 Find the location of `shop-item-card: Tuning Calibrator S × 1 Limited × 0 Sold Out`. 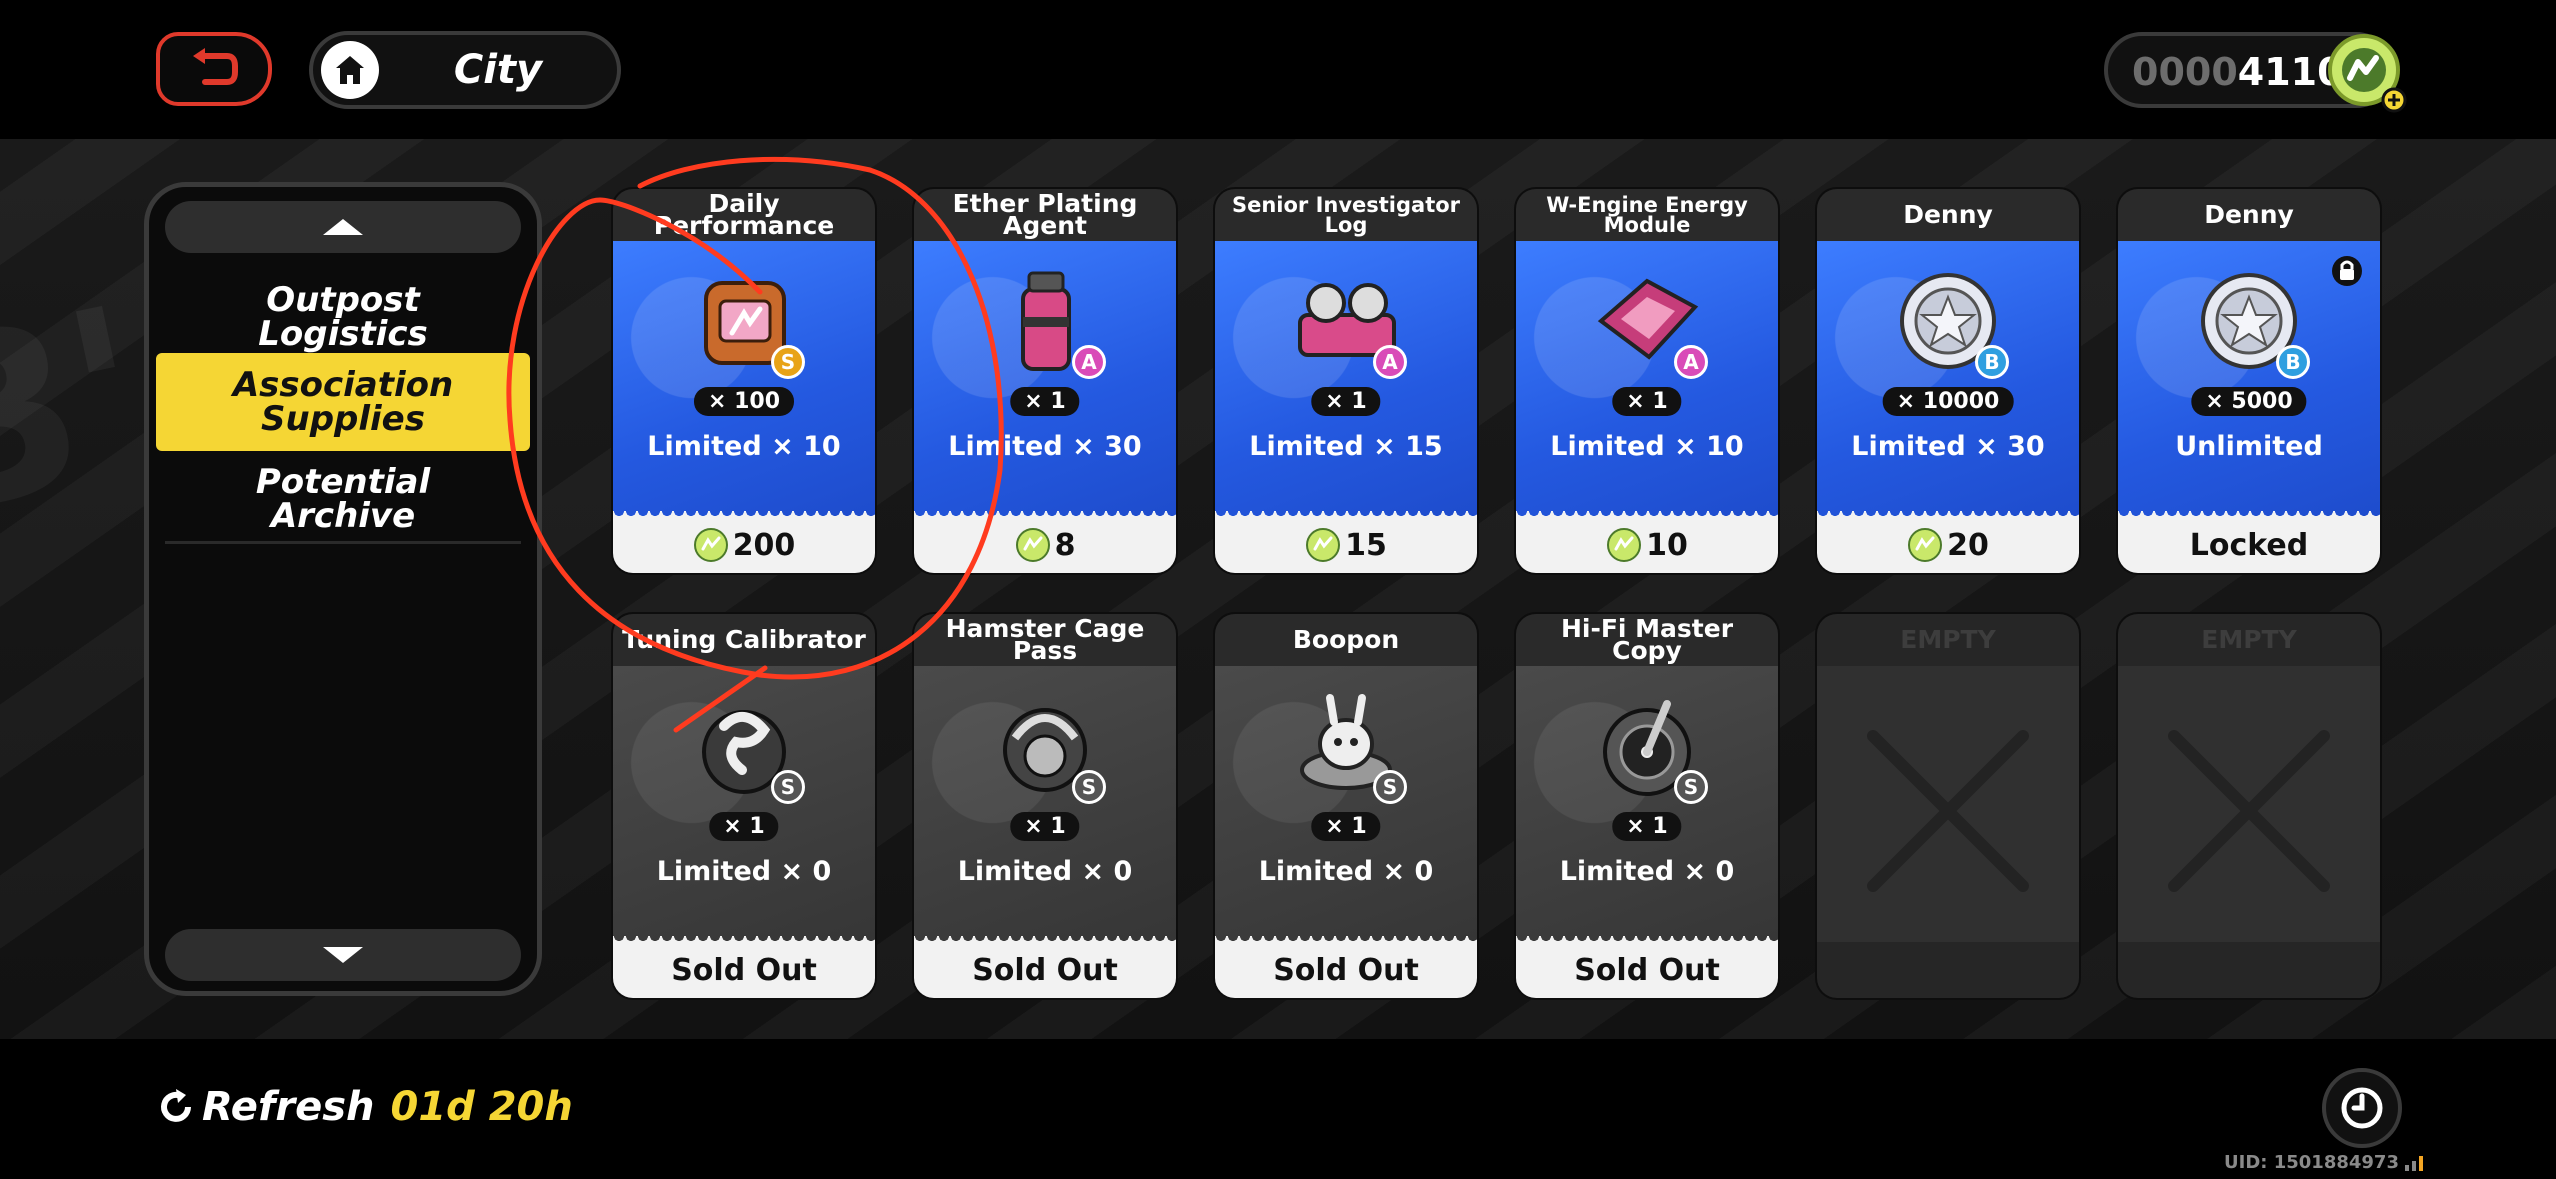

shop-item-card: Tuning Calibrator S × 1 Limited × 0 Sold Out is located at coordinates (744, 806).